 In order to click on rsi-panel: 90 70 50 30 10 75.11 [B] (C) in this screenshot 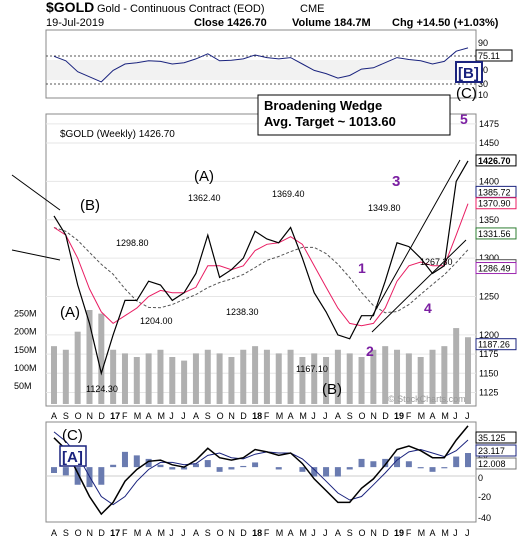, I will do `click(279, 65)`.